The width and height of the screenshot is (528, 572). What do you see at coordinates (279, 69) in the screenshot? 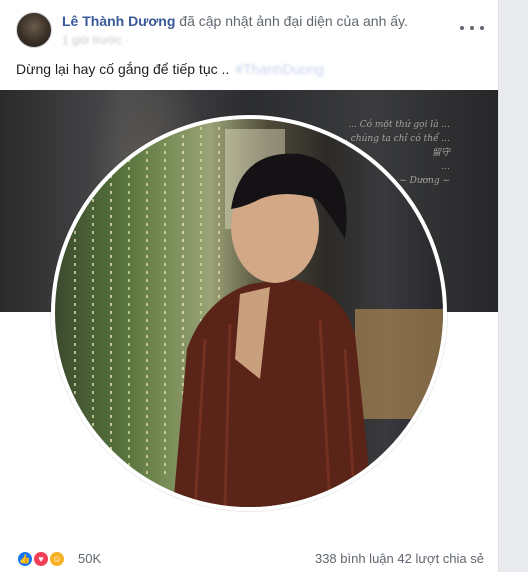
I see `caption-hashtag-link: #ThanhDuong` at bounding box center [279, 69].